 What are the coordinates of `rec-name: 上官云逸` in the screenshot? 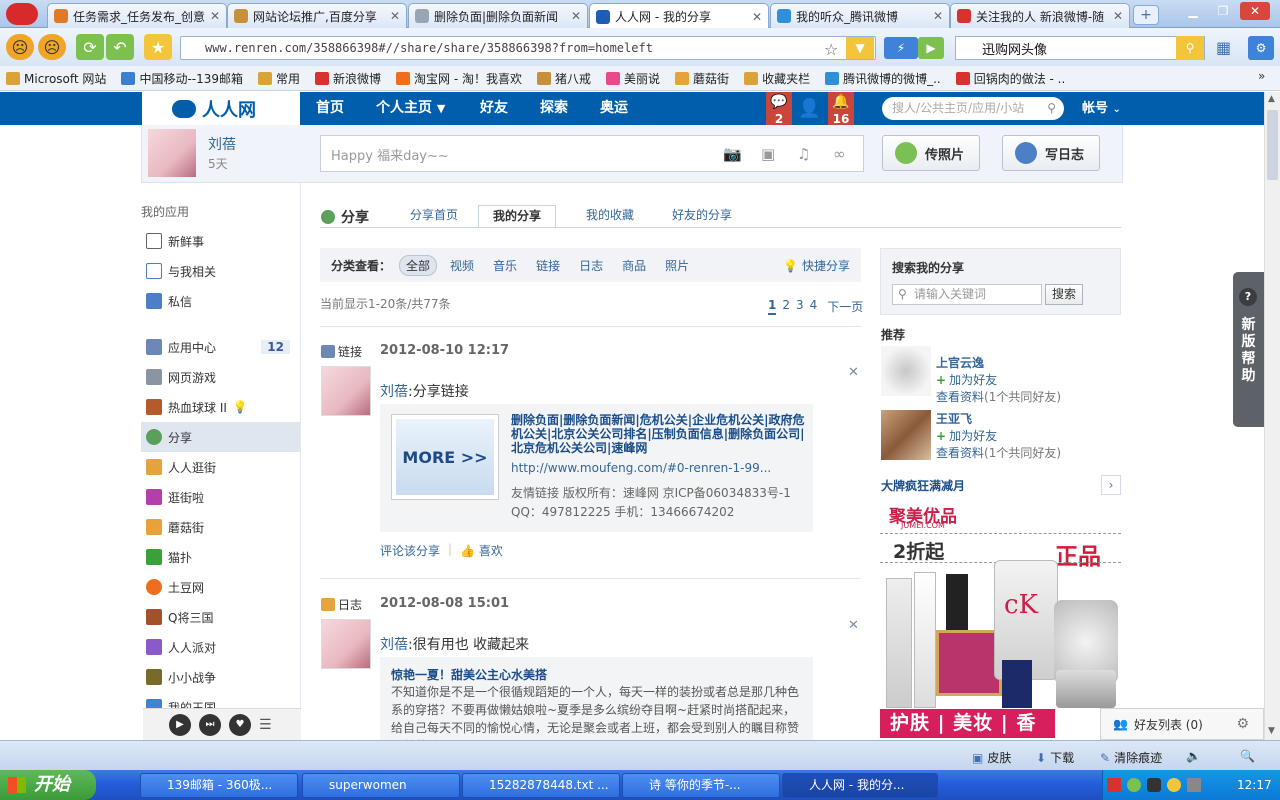 It's located at (960, 362).